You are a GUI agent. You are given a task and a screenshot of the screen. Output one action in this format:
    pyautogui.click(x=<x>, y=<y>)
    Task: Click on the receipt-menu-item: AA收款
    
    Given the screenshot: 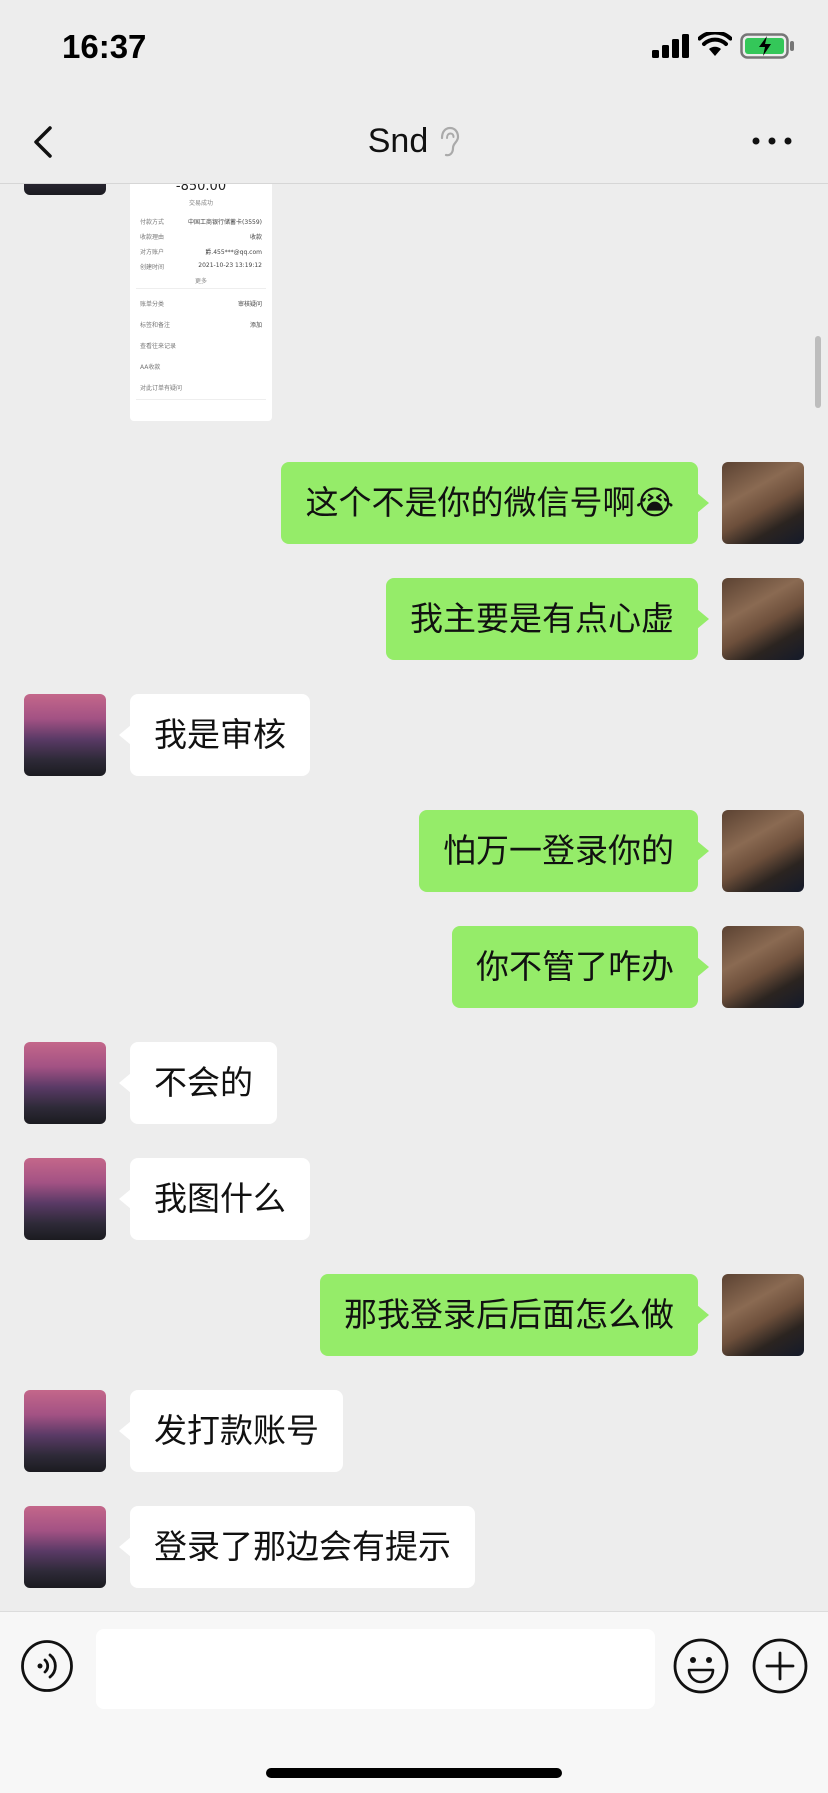 What is the action you would take?
    pyautogui.click(x=150, y=367)
    